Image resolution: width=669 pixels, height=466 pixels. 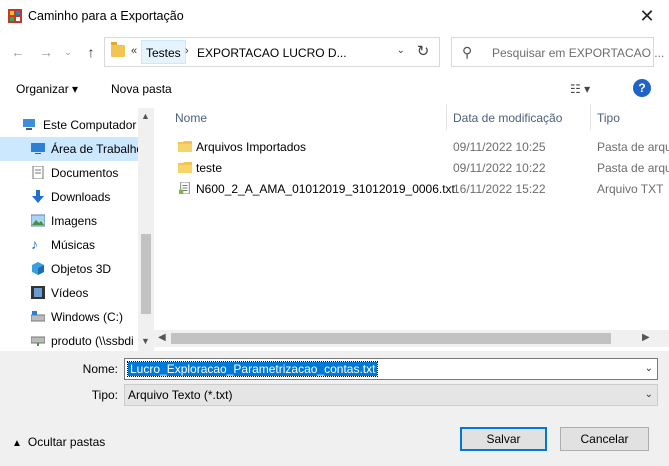 What do you see at coordinates (391, 338) in the screenshot?
I see `horizontal-scrollbar-thumb` at bounding box center [391, 338].